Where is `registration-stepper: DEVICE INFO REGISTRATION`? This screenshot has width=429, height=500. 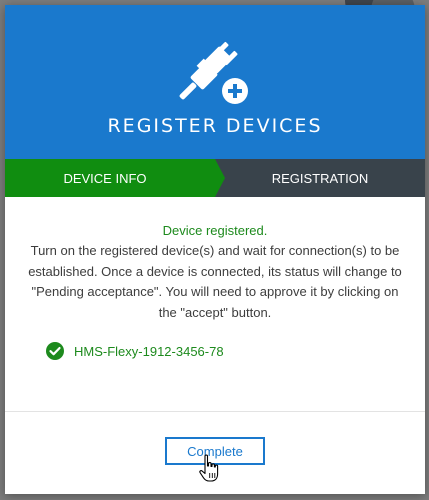 registration-stepper: DEVICE INFO REGISTRATION is located at coordinates (215, 178).